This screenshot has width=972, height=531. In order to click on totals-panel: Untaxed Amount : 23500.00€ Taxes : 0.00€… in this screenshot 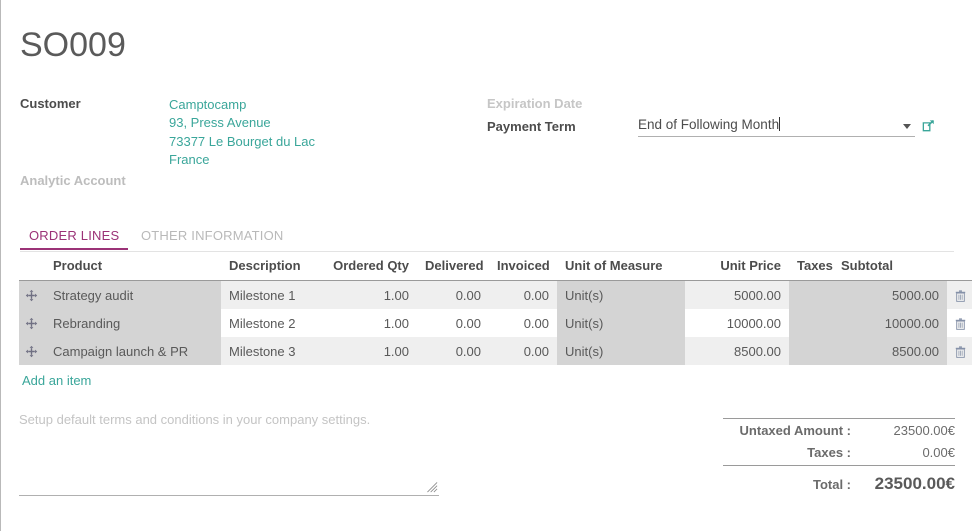, I will do `click(839, 457)`.